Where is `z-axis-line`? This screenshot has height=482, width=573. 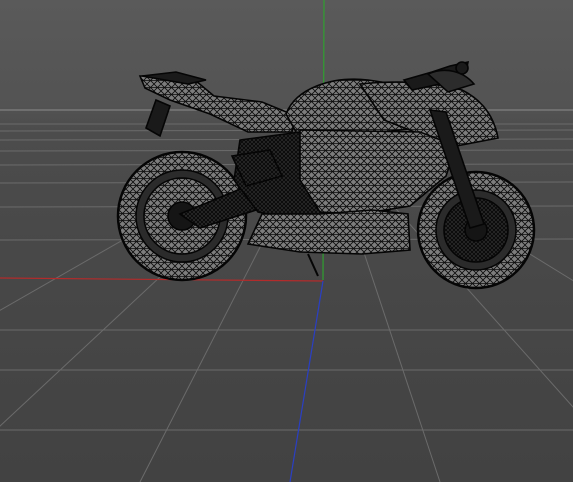
z-axis-line is located at coordinates (306, 381).